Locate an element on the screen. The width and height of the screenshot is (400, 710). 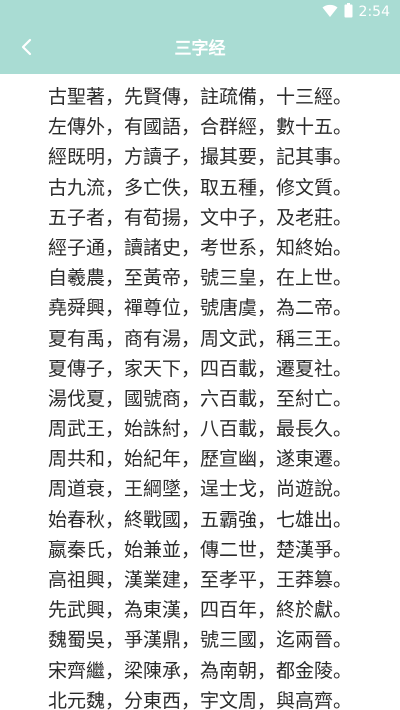
verse-line: 嬴秦氏，始兼並，傳二世，楚漢爭。 is located at coordinates (199, 549).